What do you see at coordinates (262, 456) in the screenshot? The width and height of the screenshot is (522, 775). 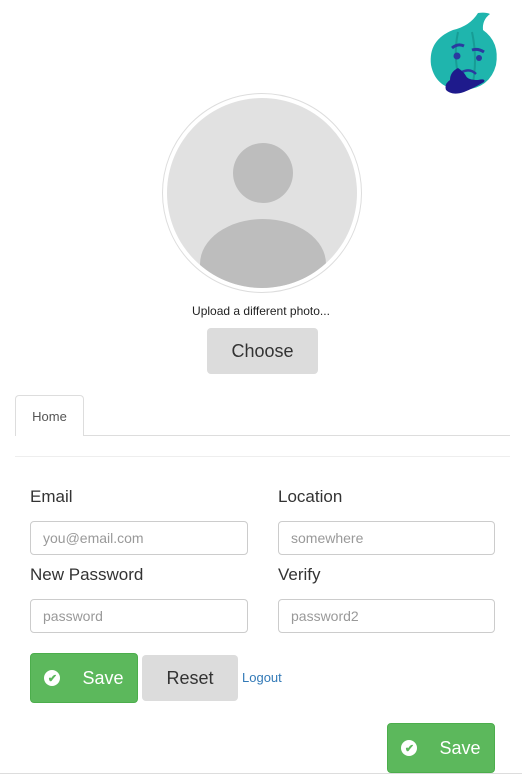 I see `section-divider` at bounding box center [262, 456].